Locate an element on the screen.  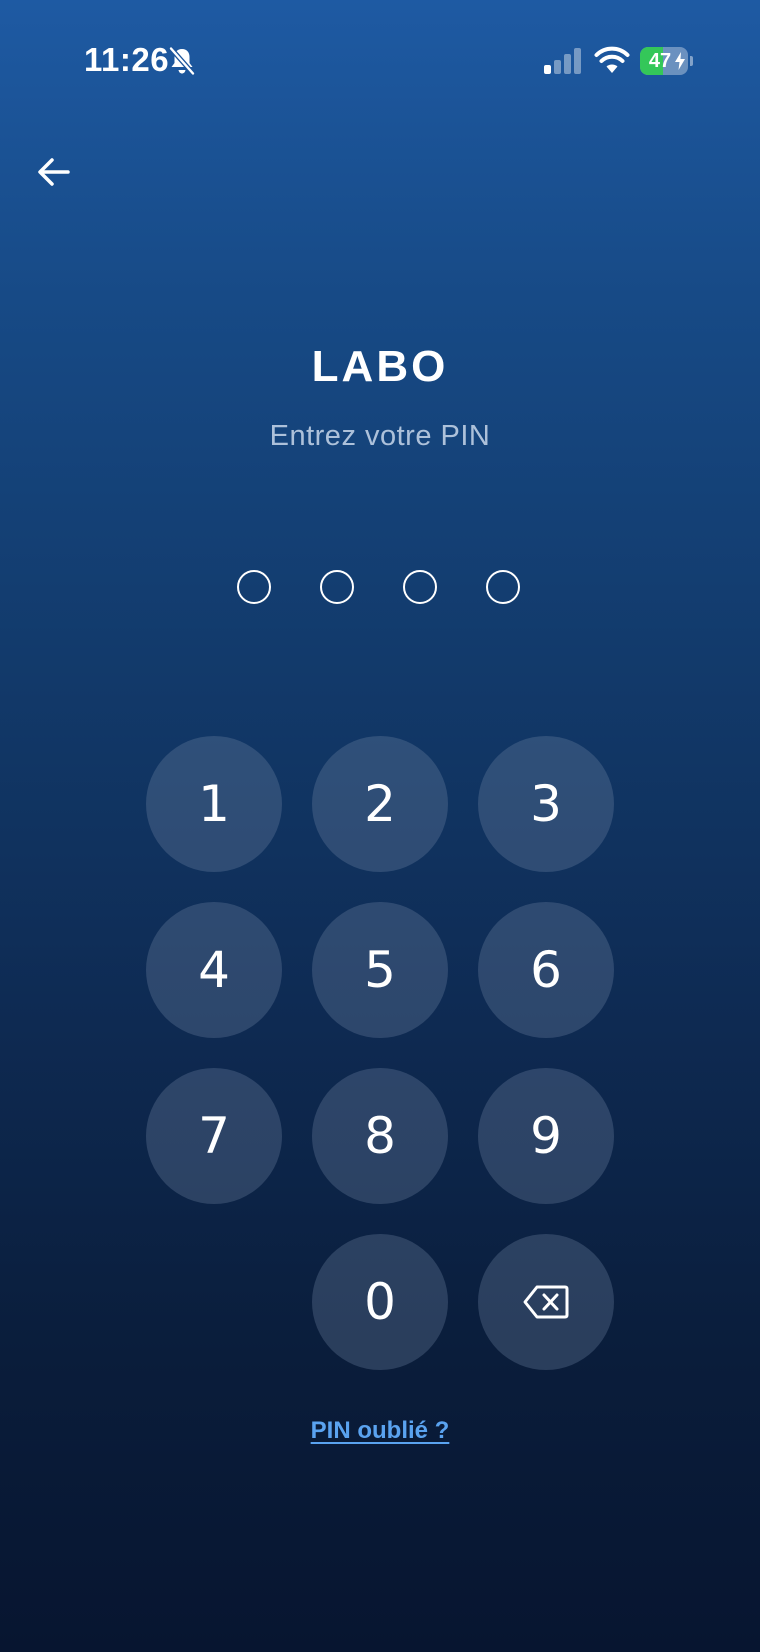
page-title: LABO is located at coordinates (380, 366).